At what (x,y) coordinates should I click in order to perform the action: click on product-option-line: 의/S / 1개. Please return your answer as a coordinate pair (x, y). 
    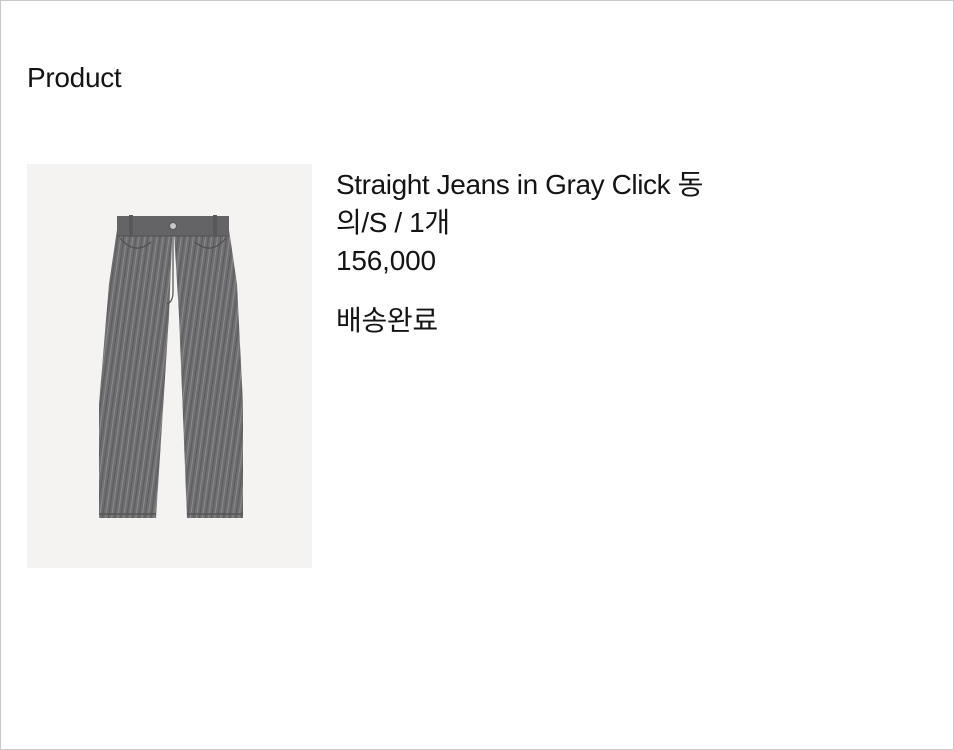
    Looking at the image, I should click on (393, 222).